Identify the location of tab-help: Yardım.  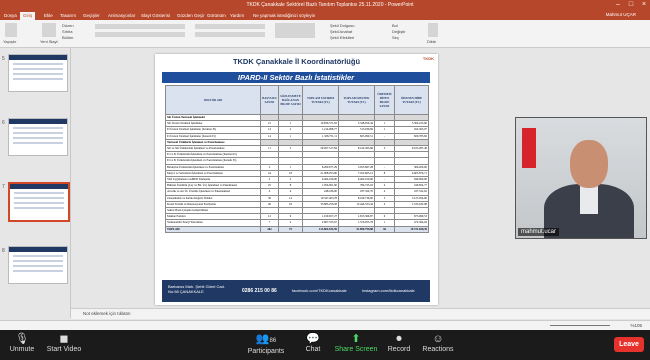
(237, 16).